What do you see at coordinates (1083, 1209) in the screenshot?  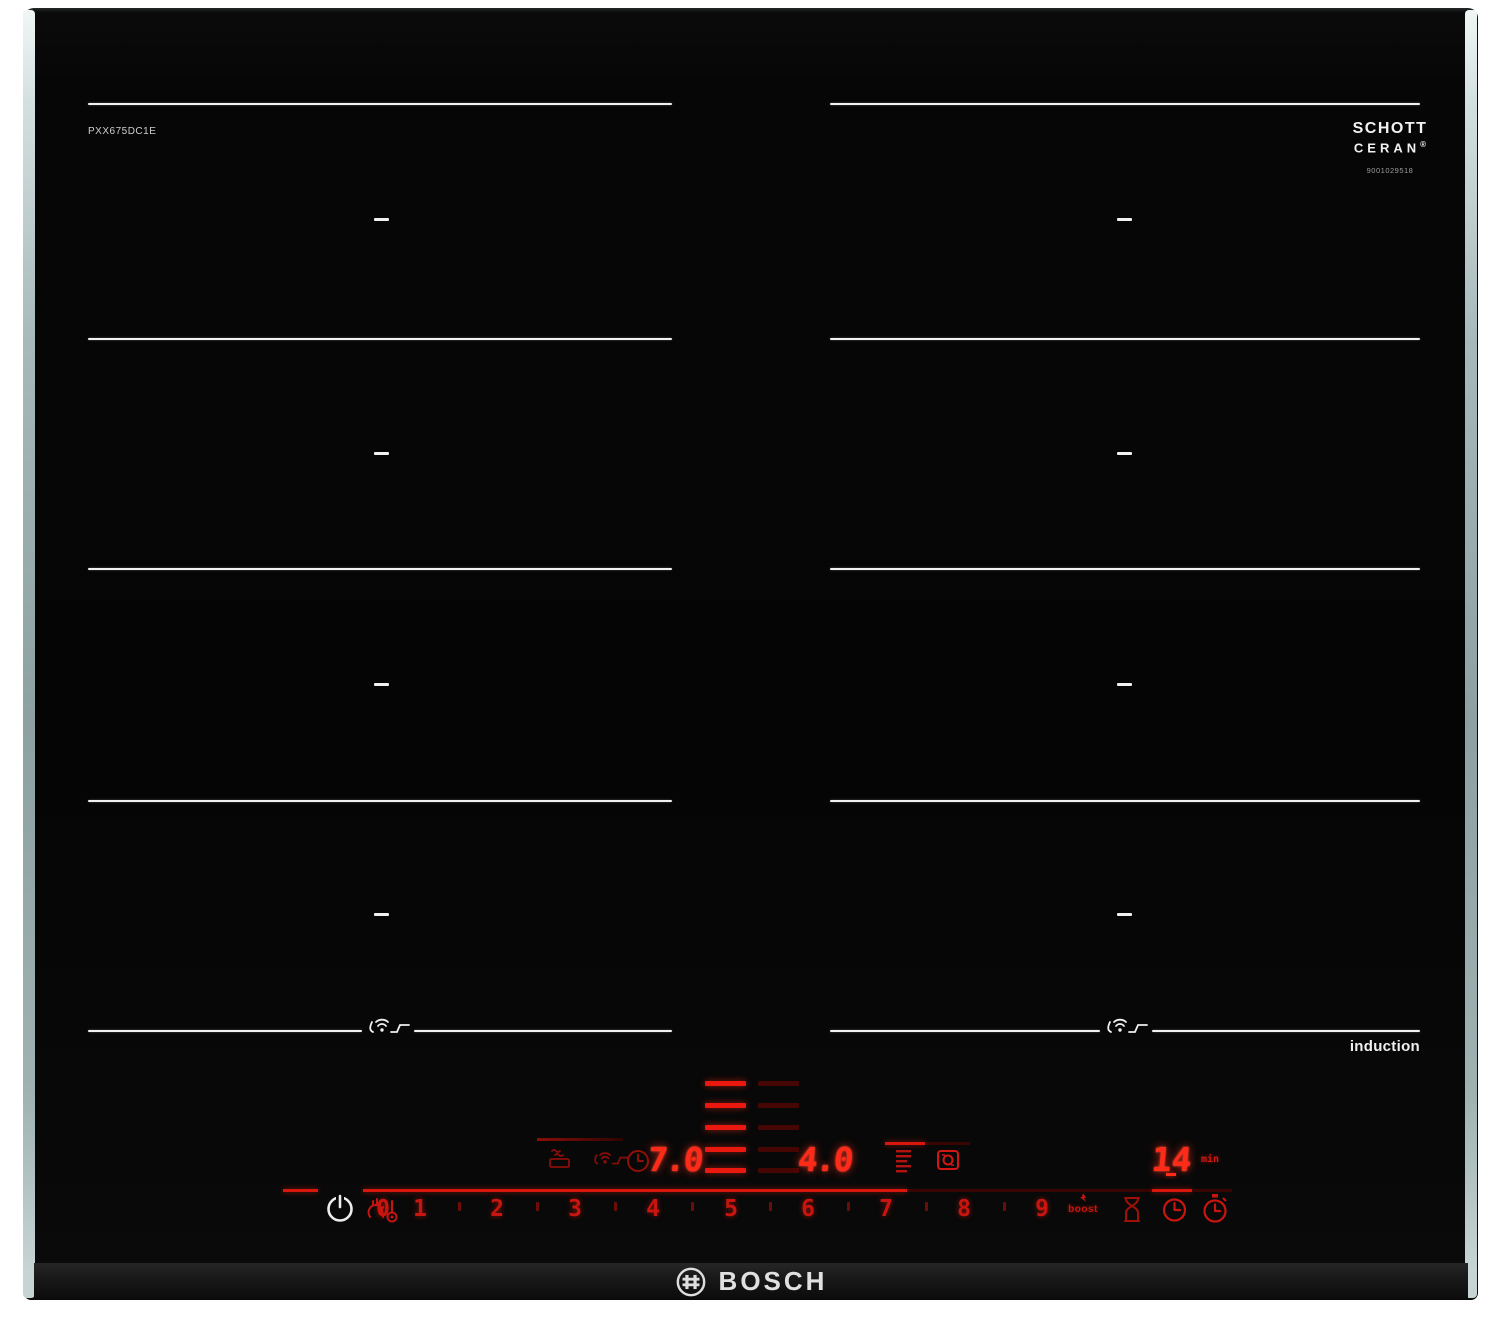 I see `boost-button: boost` at bounding box center [1083, 1209].